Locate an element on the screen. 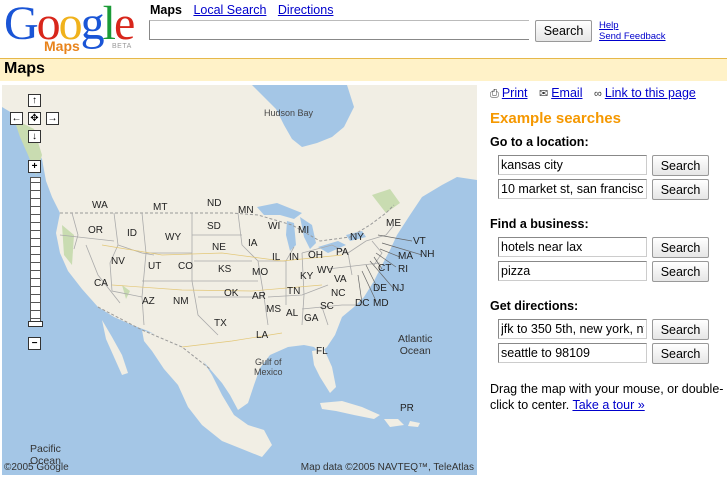 This screenshot has width=727, height=493. link-icon: ∞ is located at coordinates (597, 94).